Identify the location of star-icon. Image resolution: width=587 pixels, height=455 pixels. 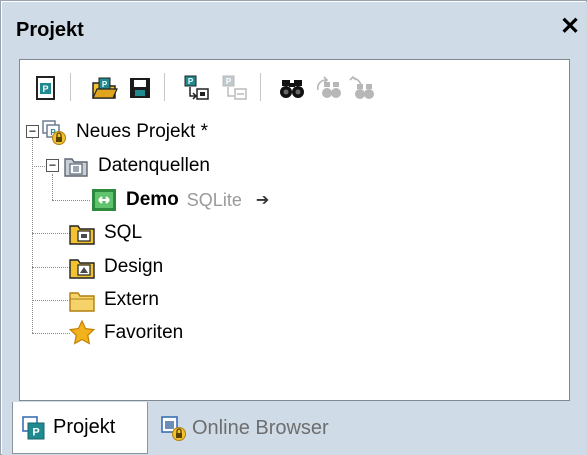
(82, 333).